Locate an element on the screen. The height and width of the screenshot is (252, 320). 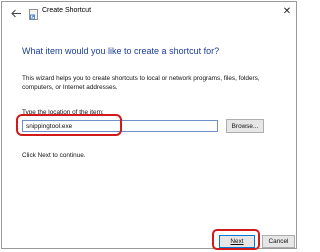
cancel-button: Cancel is located at coordinates (278, 241).